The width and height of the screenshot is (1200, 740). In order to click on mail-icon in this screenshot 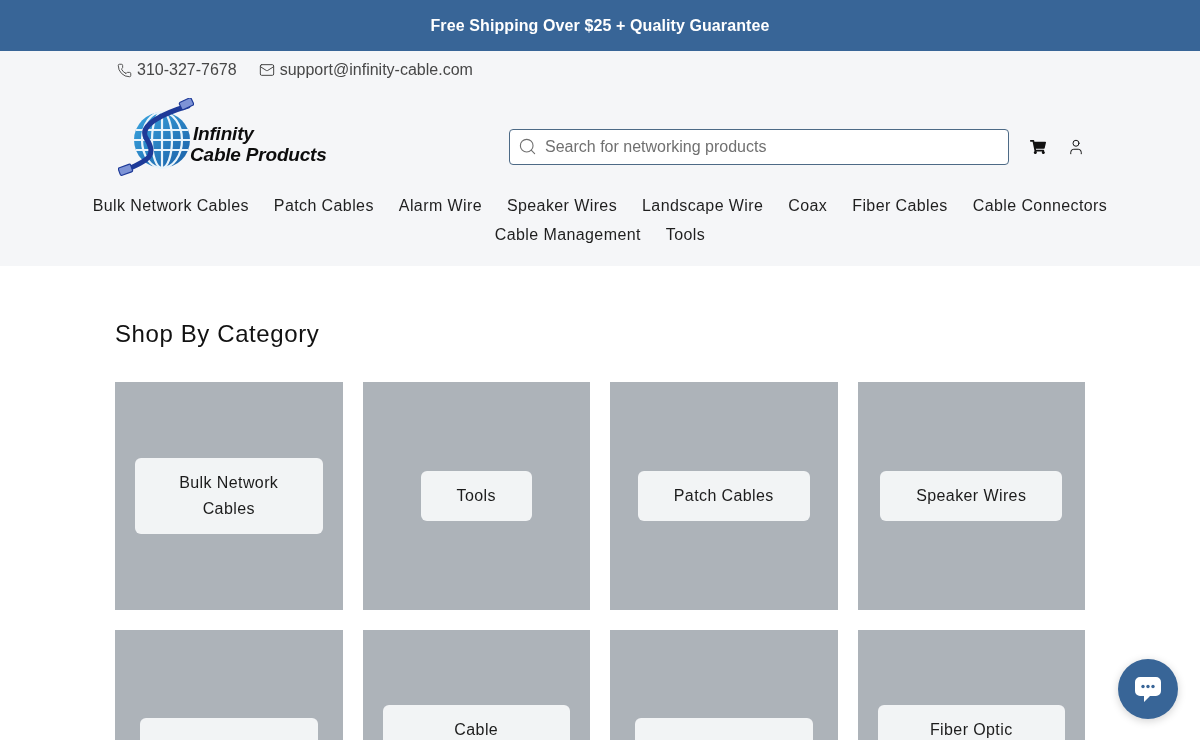, I will do `click(266, 70)`.